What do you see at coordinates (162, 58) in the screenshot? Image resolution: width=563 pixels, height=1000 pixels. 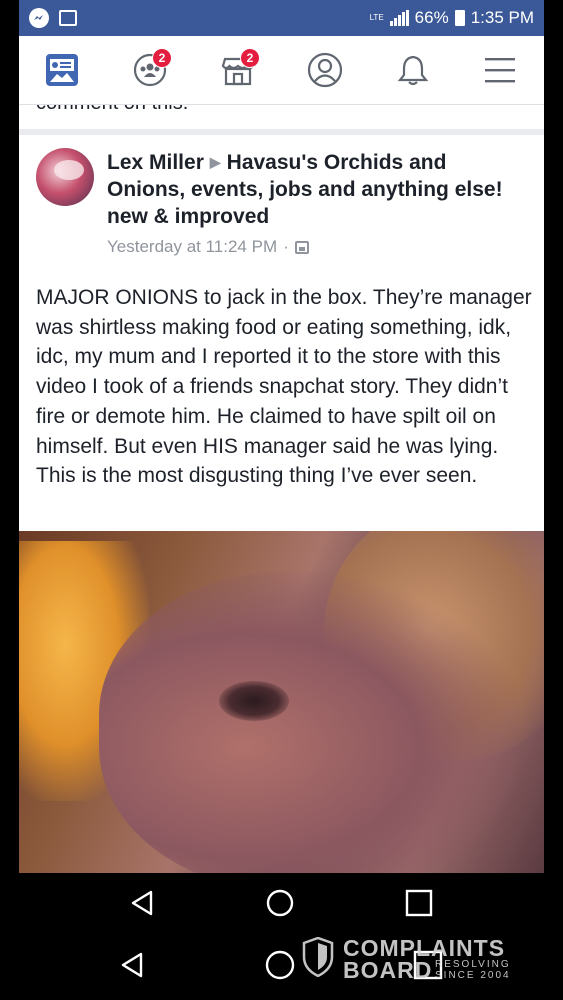 I see `groups-badge: 2` at bounding box center [162, 58].